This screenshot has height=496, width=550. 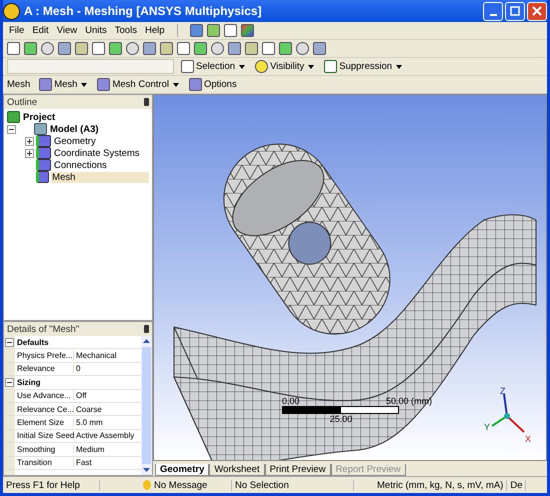 What do you see at coordinates (441, 485) in the screenshot?
I see `status-text: Metric (mm, kg, N, s, mV, mA)` at bounding box center [441, 485].